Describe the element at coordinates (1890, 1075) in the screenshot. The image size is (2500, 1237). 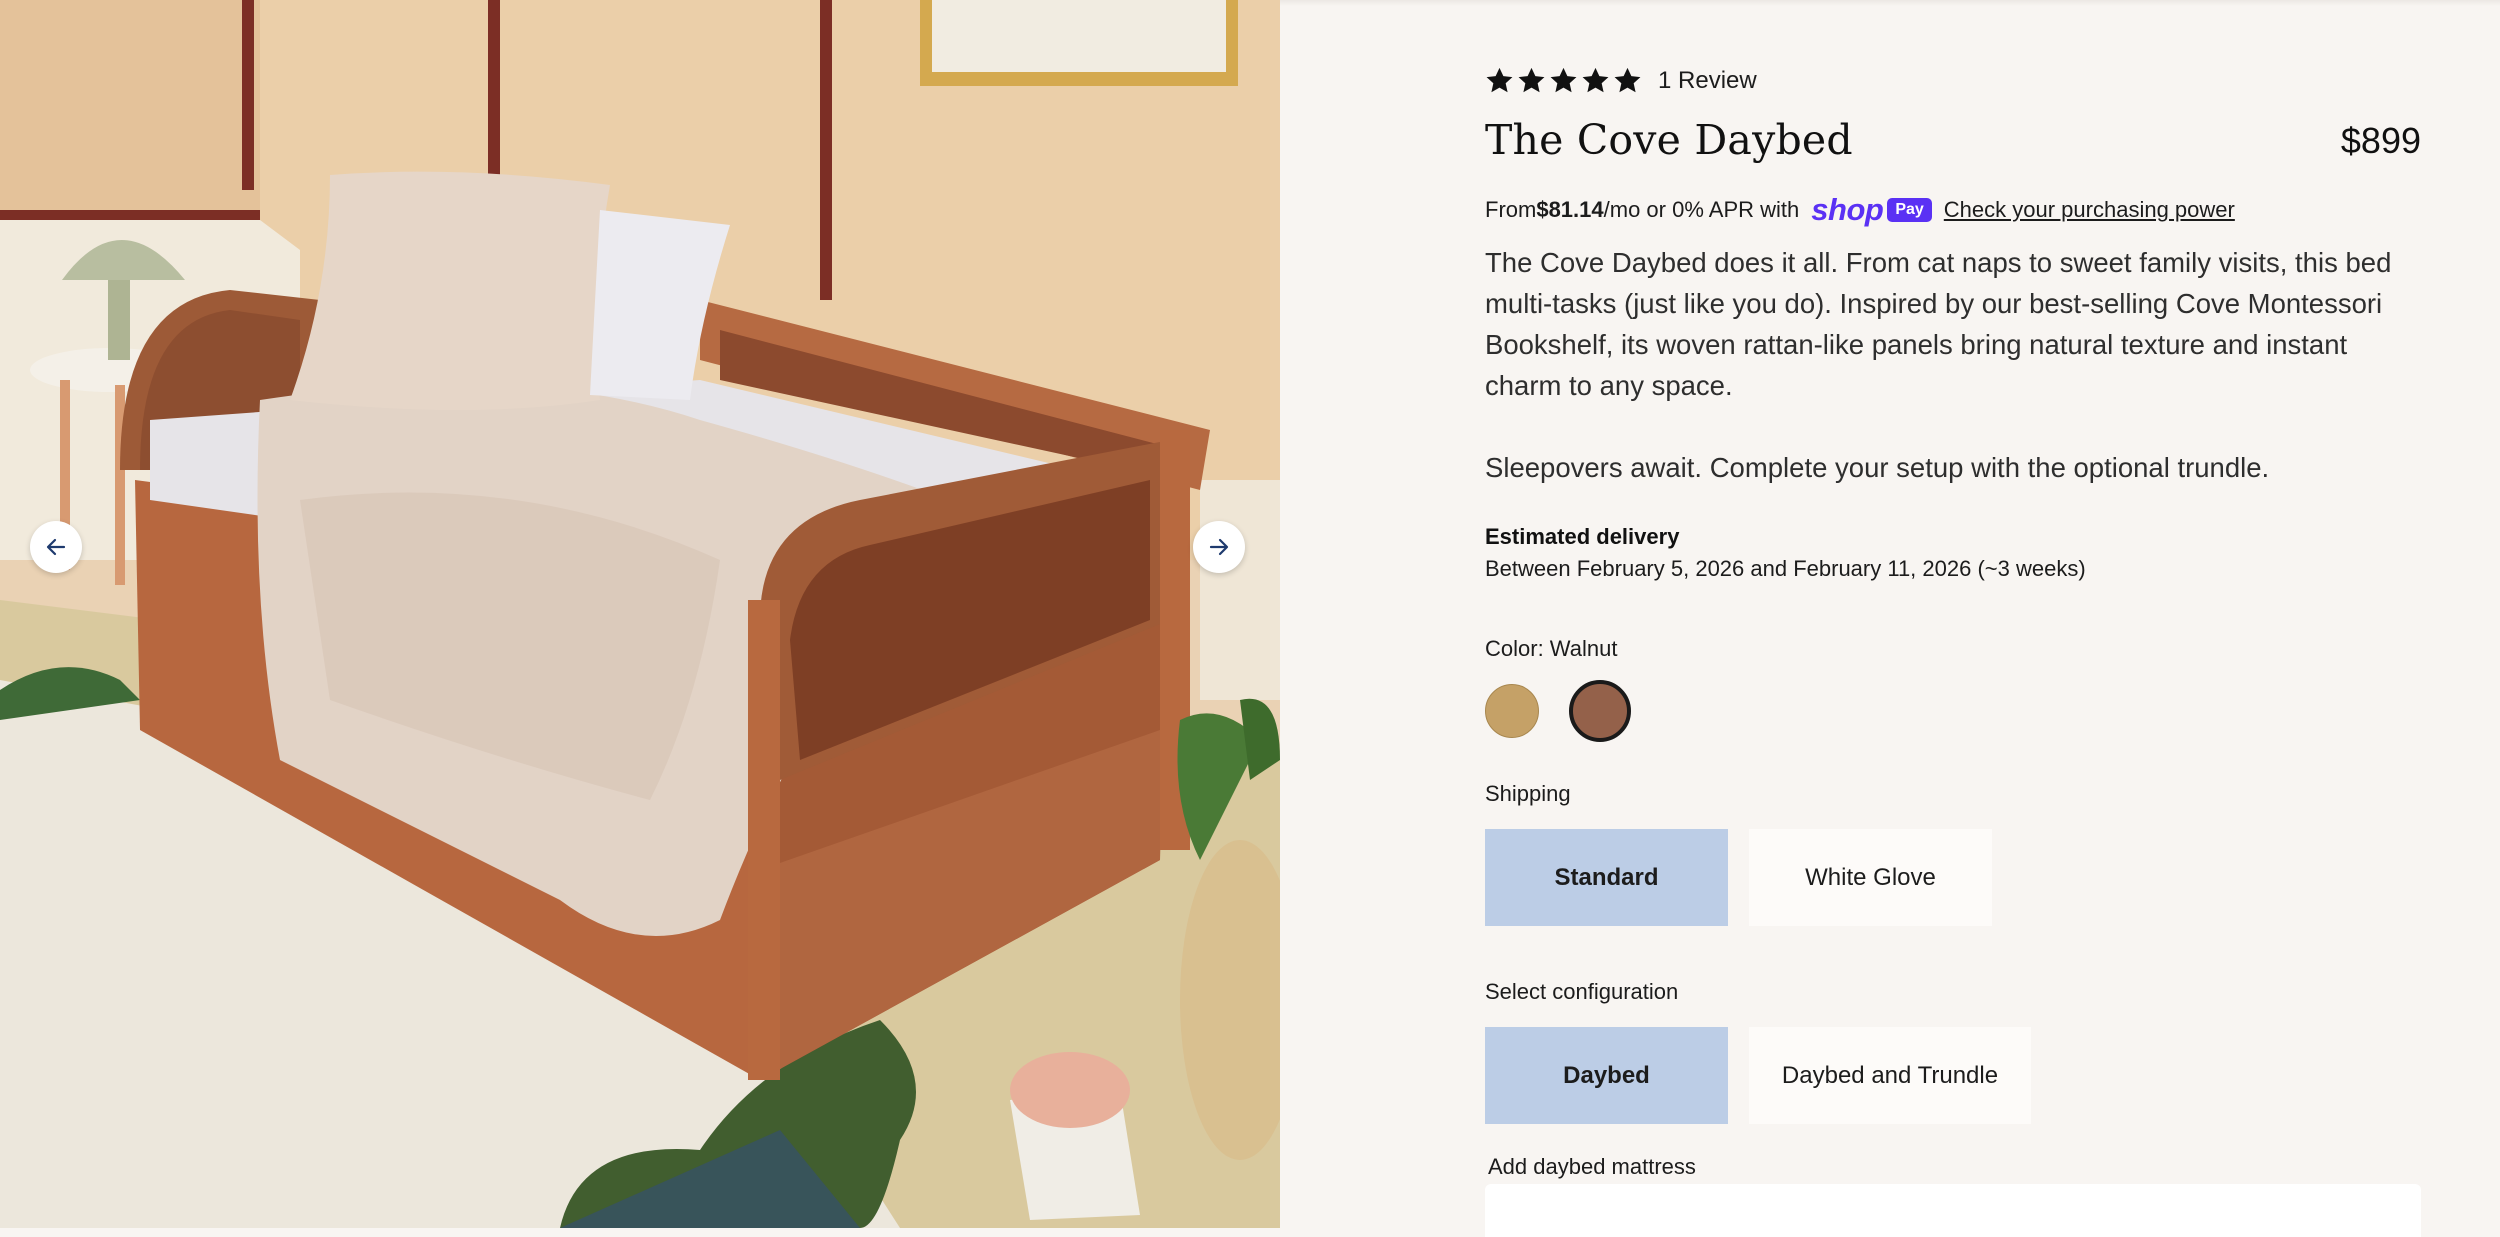
I see `config-daybed-trundle-button: Daybed and Trundle` at that location.